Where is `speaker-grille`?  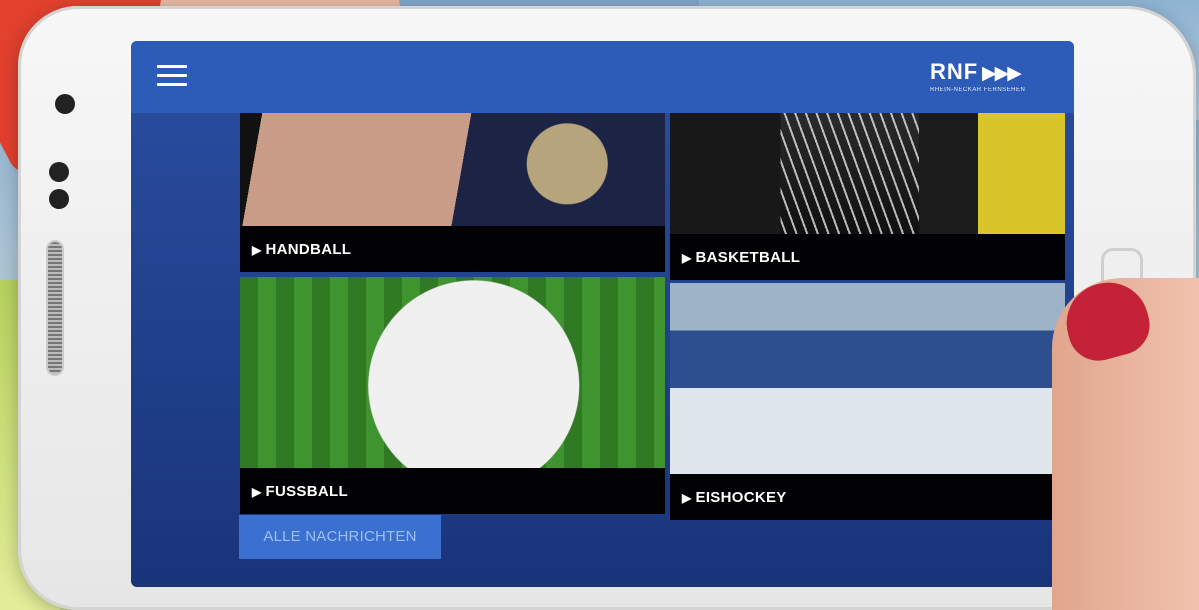
speaker-grille is located at coordinates (55, 308).